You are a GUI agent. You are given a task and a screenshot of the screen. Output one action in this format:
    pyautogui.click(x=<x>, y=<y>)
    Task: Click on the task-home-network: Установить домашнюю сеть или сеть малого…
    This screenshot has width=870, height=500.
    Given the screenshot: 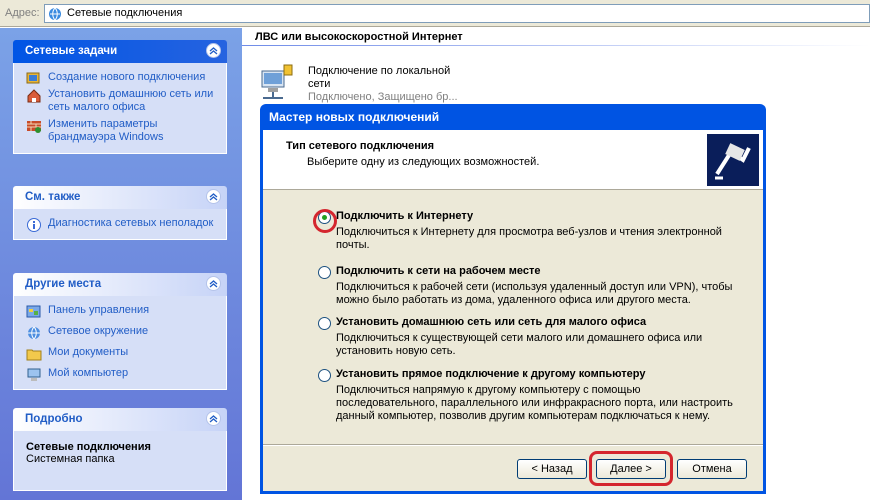 What is the action you would take?
    pyautogui.click(x=120, y=102)
    